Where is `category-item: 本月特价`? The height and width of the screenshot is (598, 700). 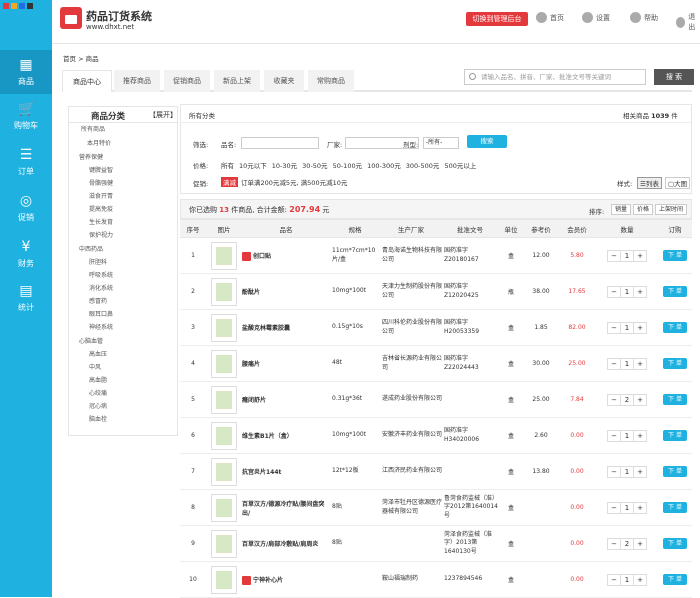
category-item: 本月特价 is located at coordinates (99, 142).